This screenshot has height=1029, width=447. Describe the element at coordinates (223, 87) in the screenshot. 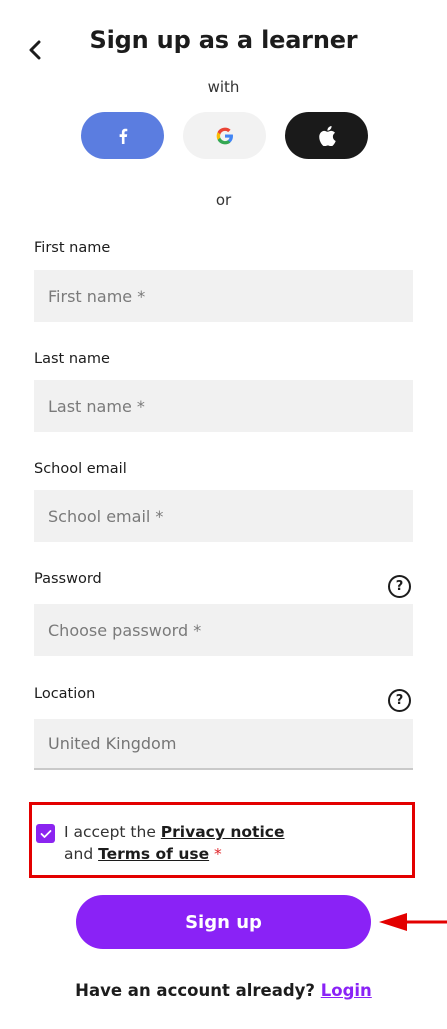

I see `social-with-label: with` at that location.